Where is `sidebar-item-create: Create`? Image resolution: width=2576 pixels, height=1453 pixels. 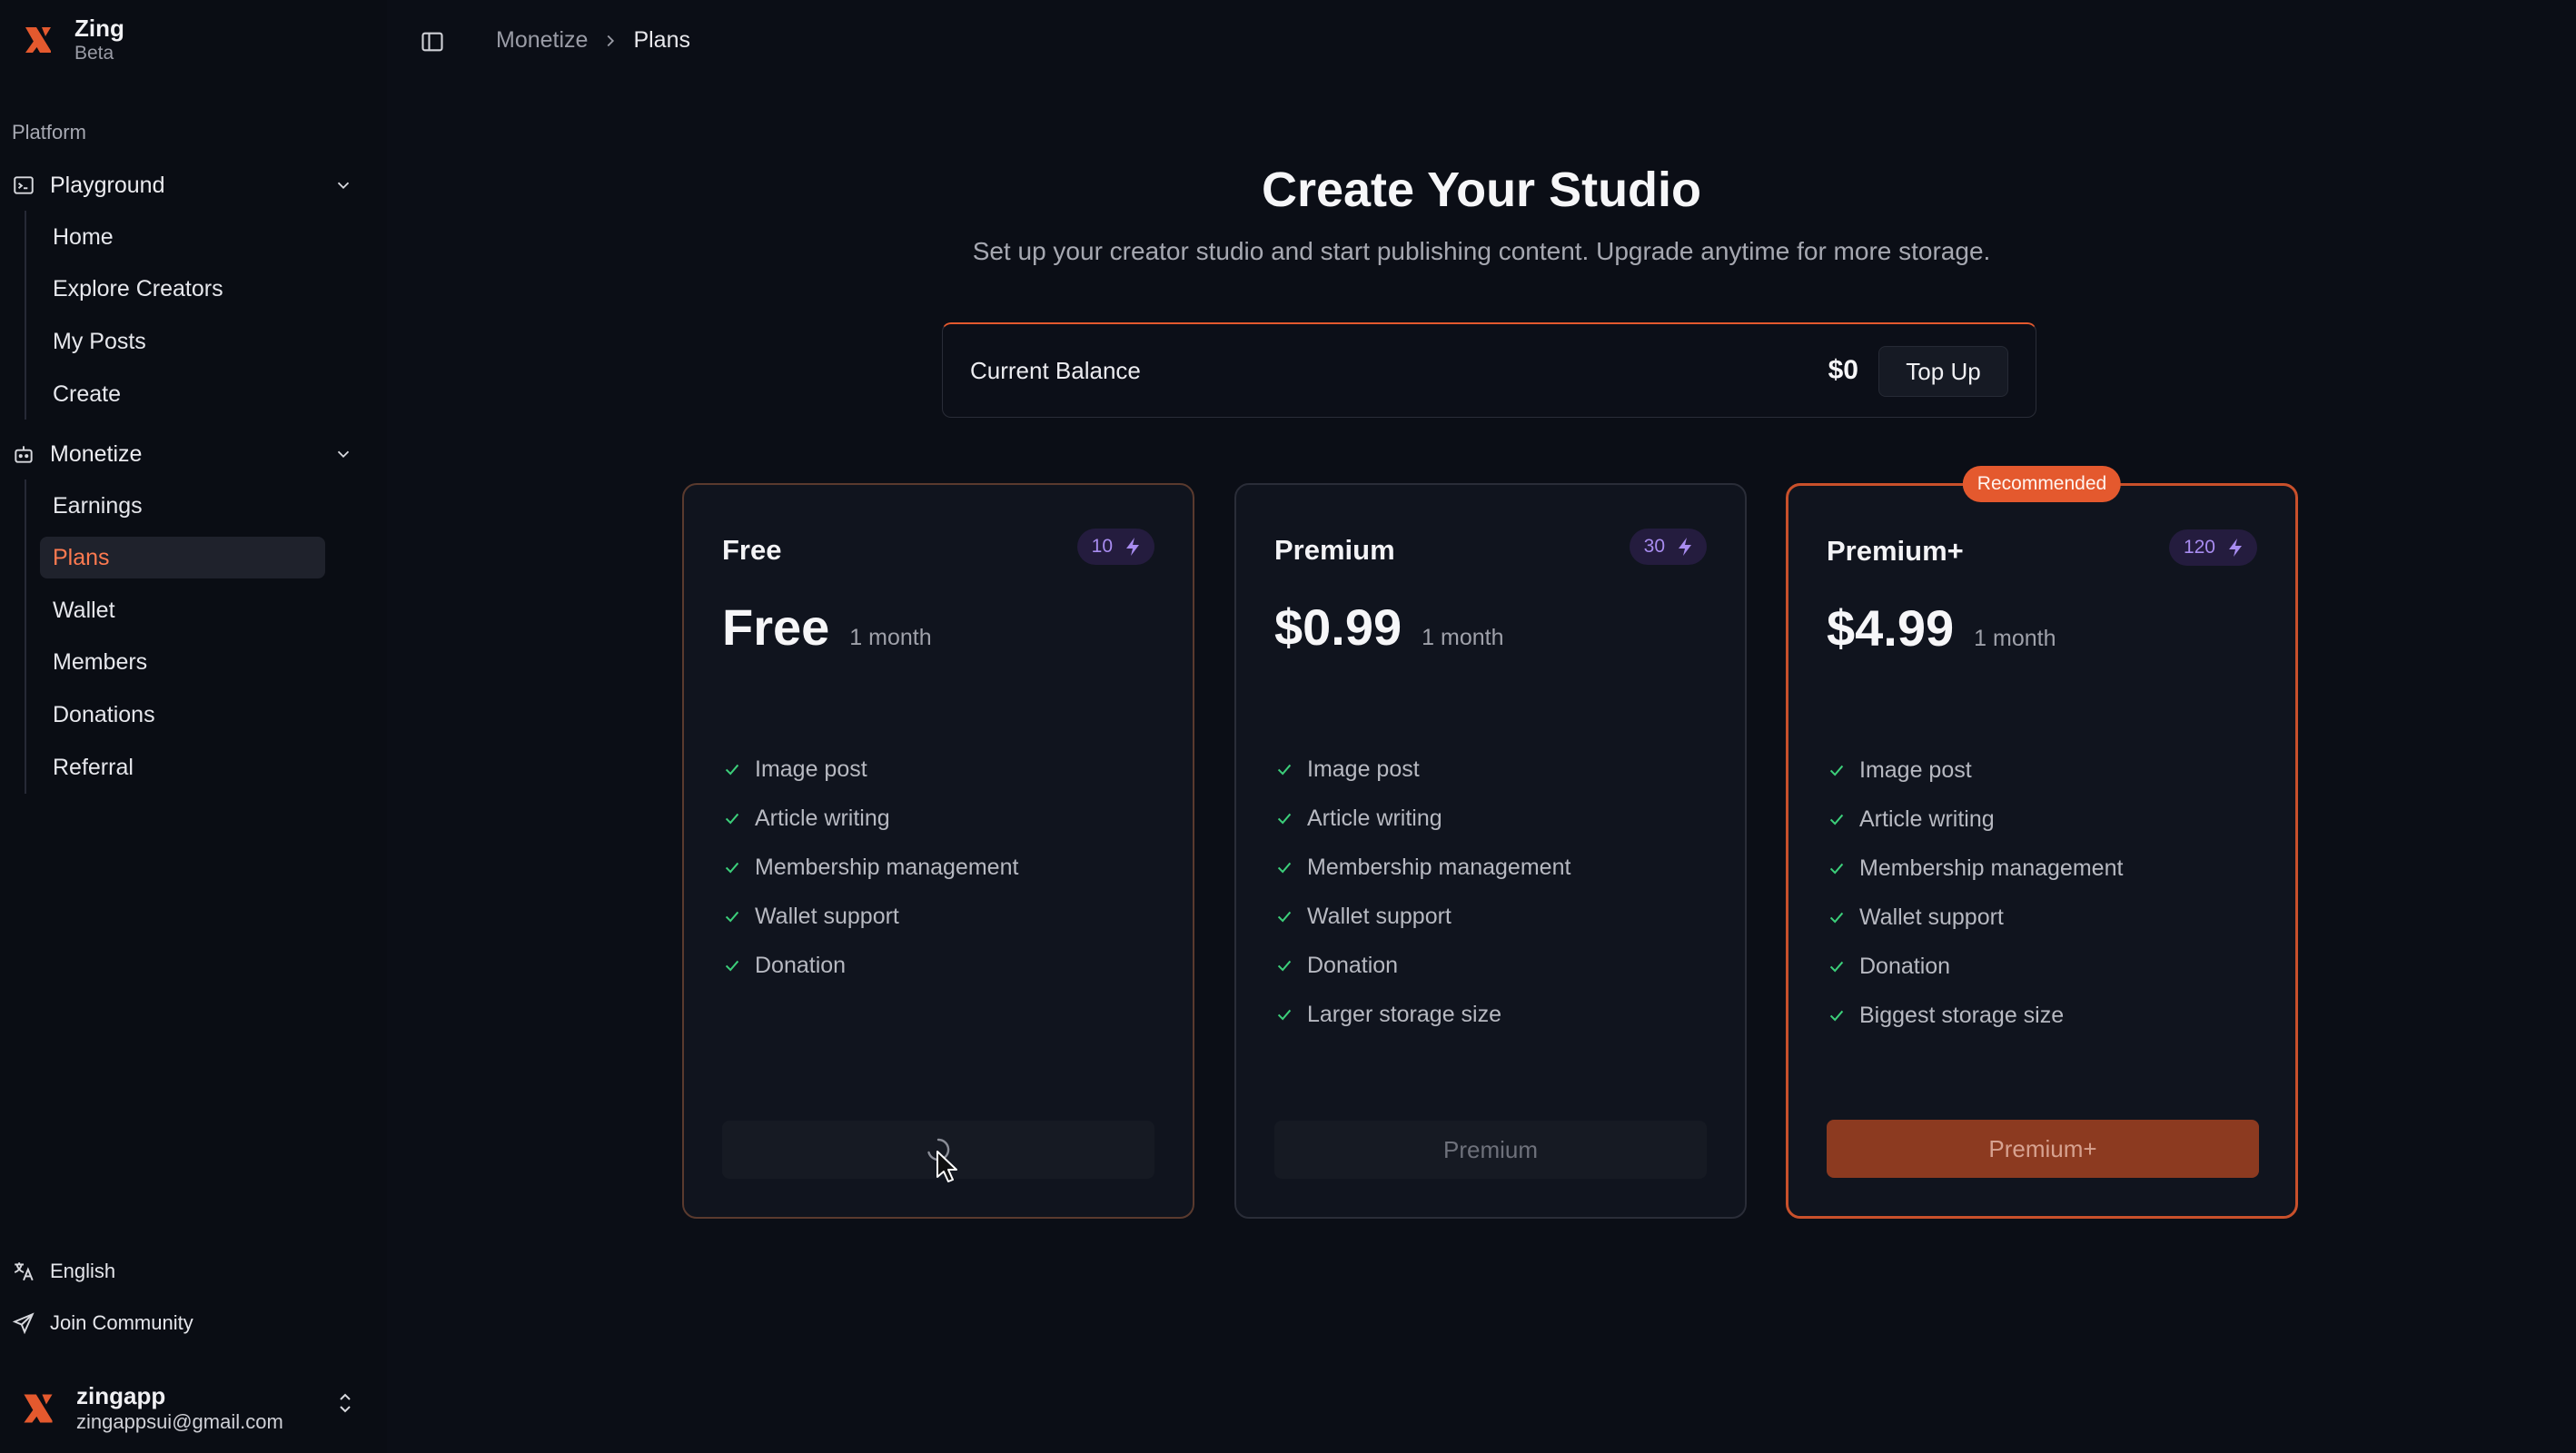 sidebar-item-create: Create is located at coordinates (182, 394).